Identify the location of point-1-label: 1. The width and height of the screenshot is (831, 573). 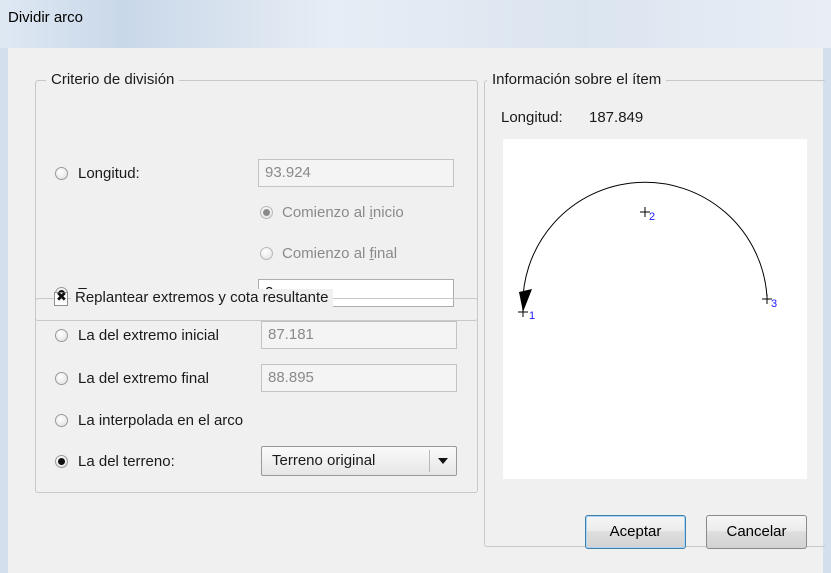
(532, 316).